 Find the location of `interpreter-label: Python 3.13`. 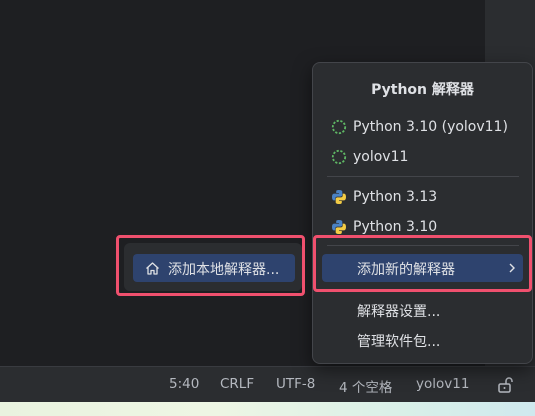

interpreter-label: Python 3.13 is located at coordinates (395, 197).